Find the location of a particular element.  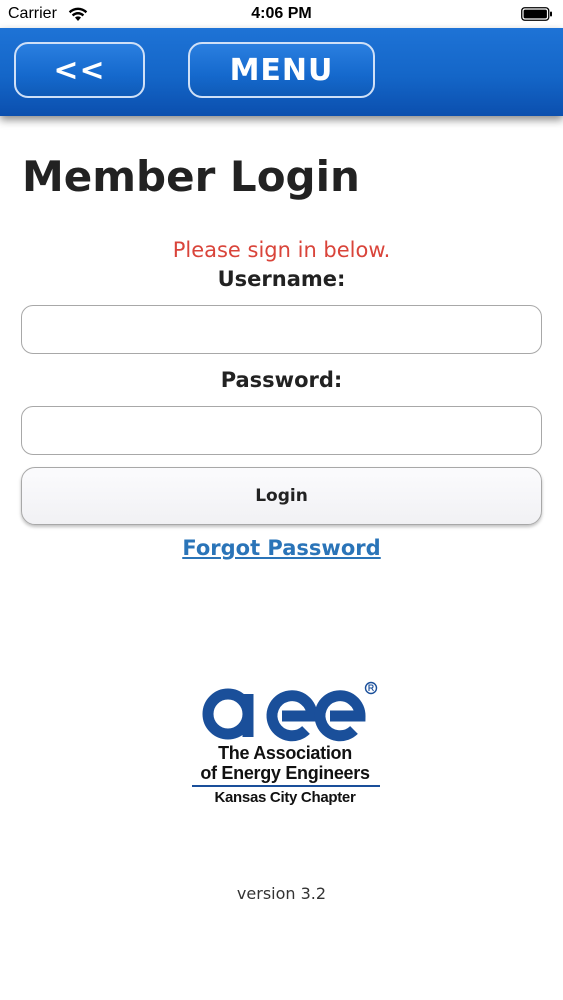

password-input is located at coordinates (281, 430).